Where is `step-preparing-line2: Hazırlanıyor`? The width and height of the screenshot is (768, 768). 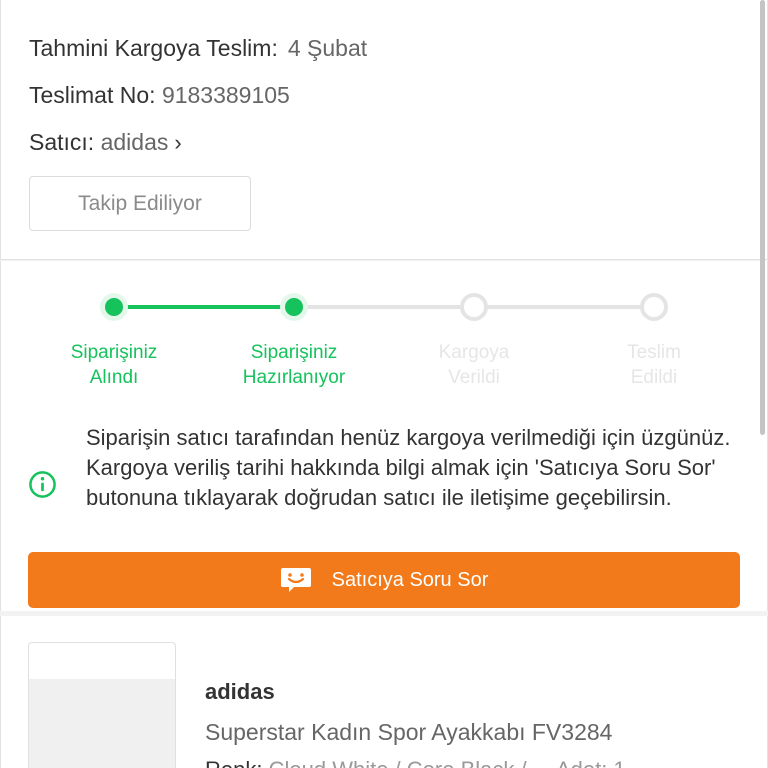
step-preparing-line2: Hazırlanıyor is located at coordinates (294, 377).